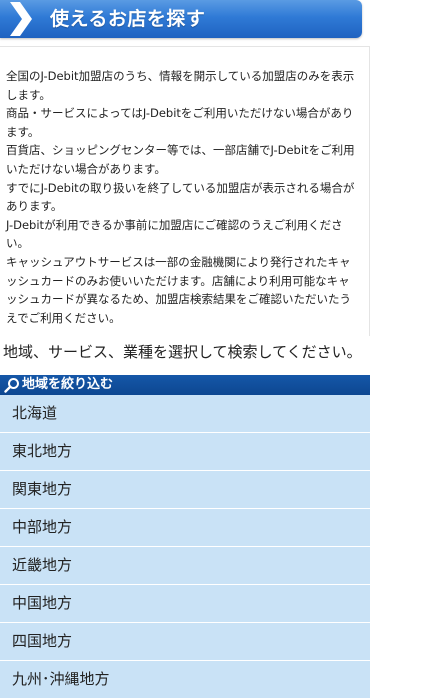 This screenshot has height=700, width=433. What do you see at coordinates (185, 642) in the screenshot?
I see `region-item-shikoku: 四国地方` at bounding box center [185, 642].